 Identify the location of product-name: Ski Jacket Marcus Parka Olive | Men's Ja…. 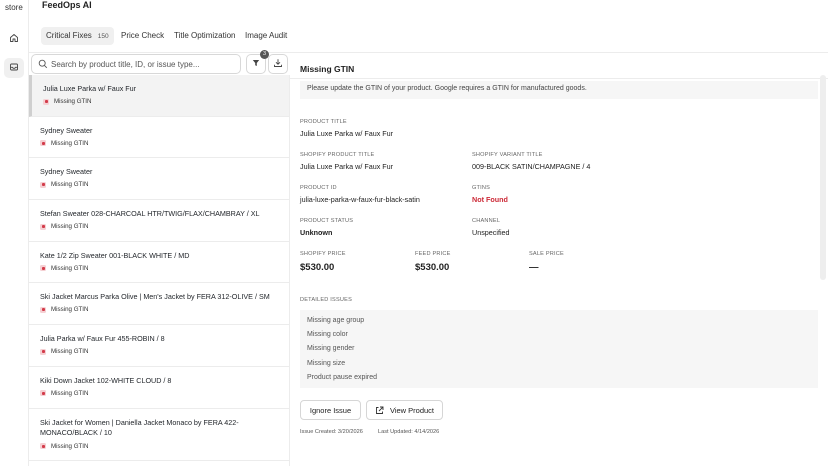
(155, 297).